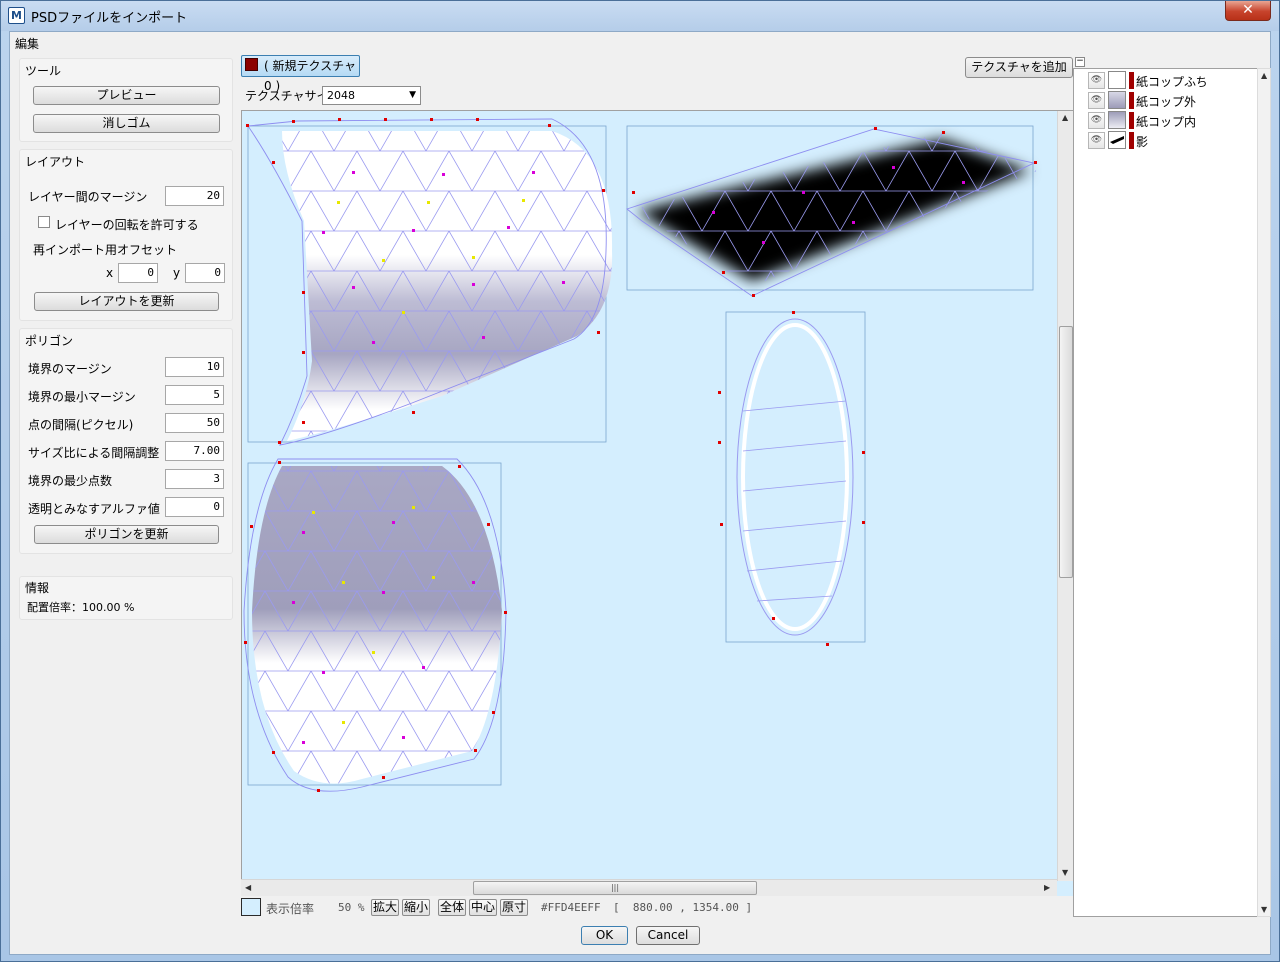 The height and width of the screenshot is (962, 1280). What do you see at coordinates (27, 43) in the screenshot?
I see `menu-edit: 編集` at bounding box center [27, 43].